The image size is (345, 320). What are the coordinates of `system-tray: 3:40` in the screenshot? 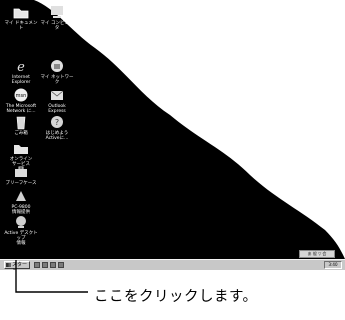 It's located at (333, 265).